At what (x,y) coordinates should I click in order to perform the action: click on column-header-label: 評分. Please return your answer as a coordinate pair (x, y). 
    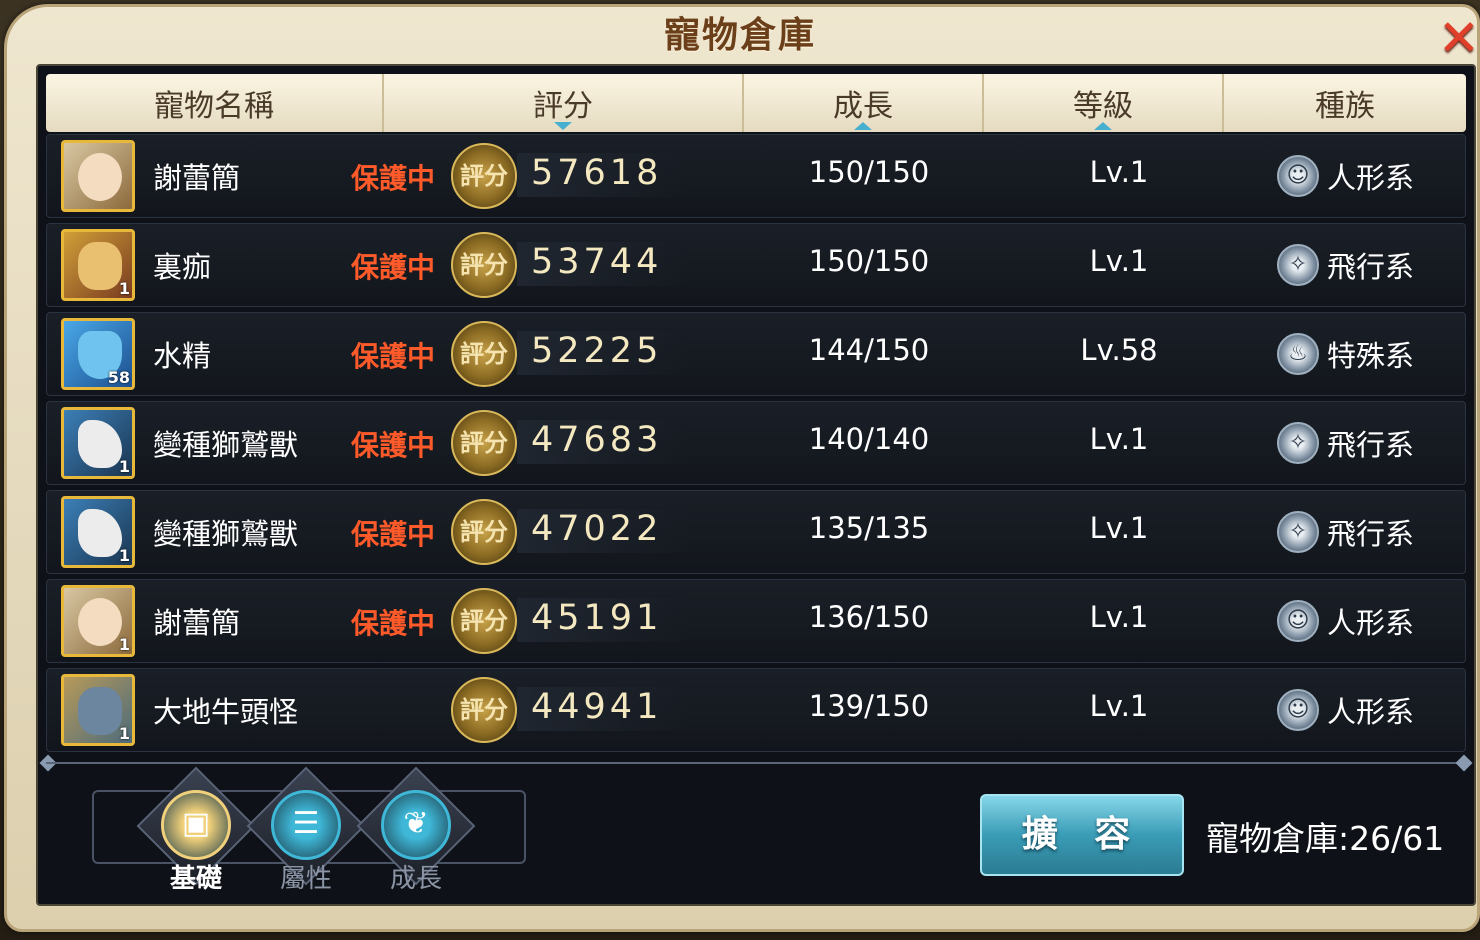
    Looking at the image, I should click on (563, 106).